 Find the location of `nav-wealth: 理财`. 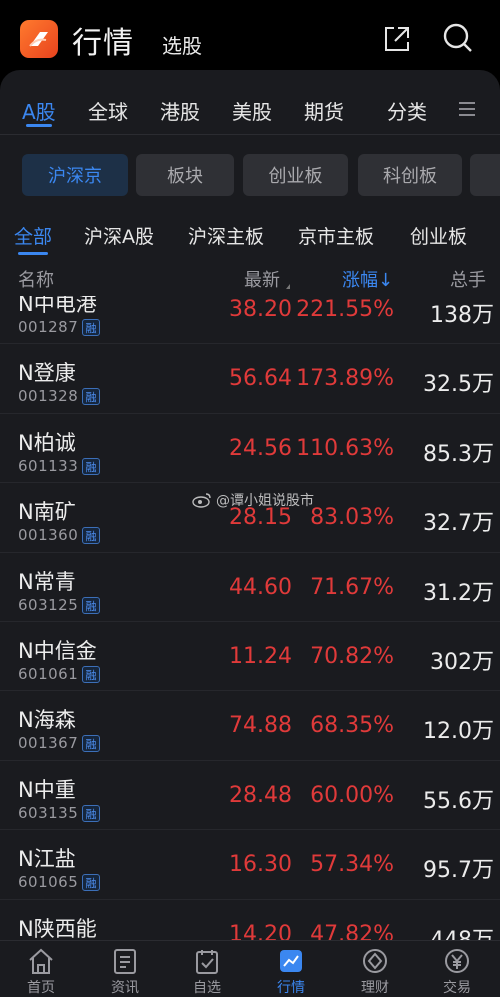

nav-wealth: 理财 is located at coordinates (375, 972).